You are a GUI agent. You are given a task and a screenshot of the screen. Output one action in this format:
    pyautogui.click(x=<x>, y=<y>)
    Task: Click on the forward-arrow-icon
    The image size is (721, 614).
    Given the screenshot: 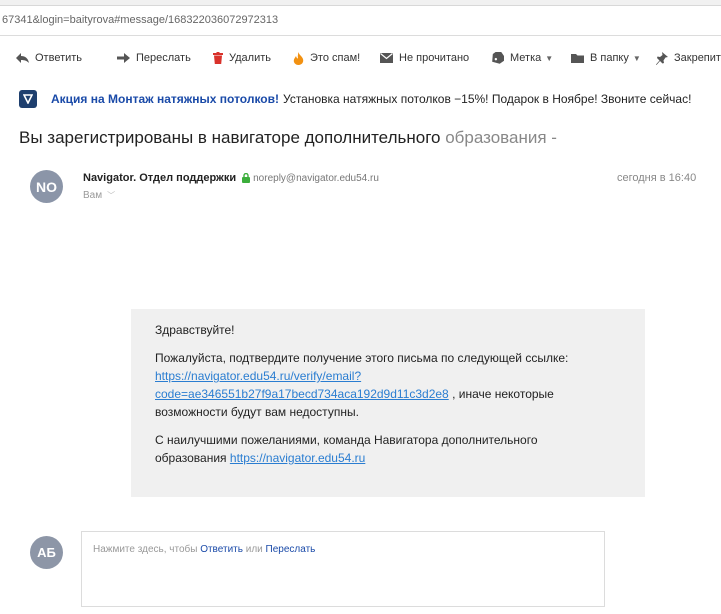 What is the action you would take?
    pyautogui.click(x=123, y=58)
    